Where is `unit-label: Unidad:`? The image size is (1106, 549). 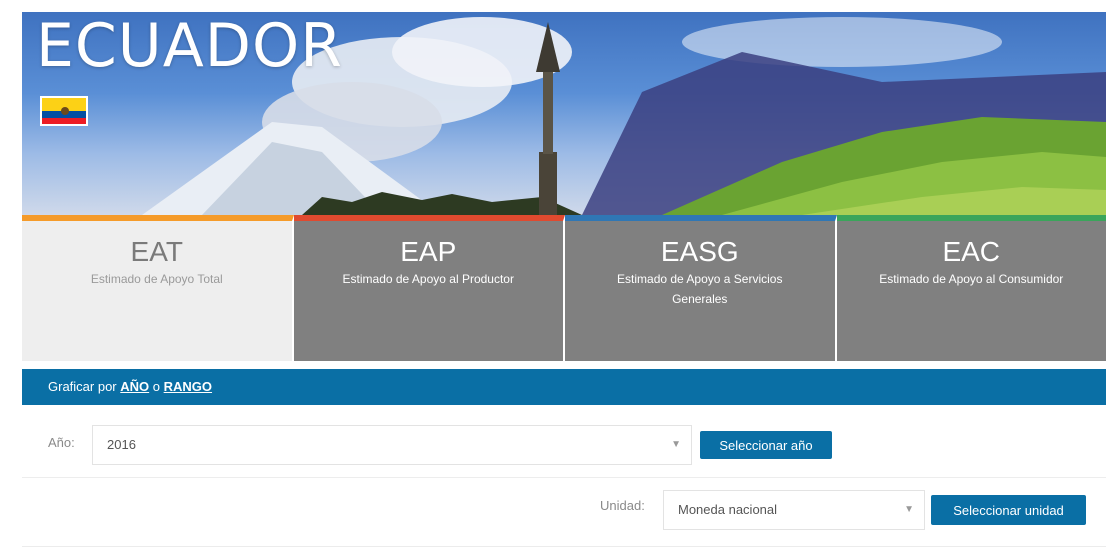
unit-label: Unidad: is located at coordinates (622, 505).